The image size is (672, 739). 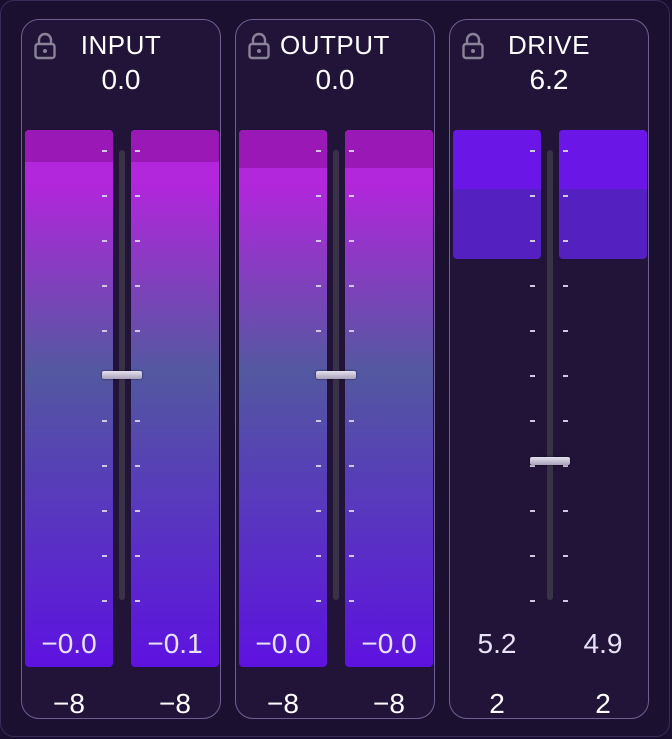 What do you see at coordinates (603, 194) in the screenshot?
I see `drive-meter-right` at bounding box center [603, 194].